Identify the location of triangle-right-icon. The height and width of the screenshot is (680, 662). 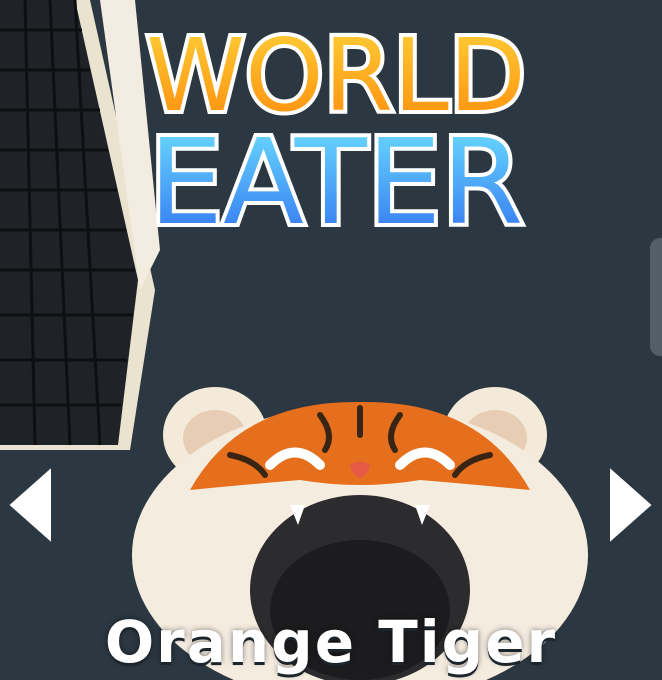
(631, 505).